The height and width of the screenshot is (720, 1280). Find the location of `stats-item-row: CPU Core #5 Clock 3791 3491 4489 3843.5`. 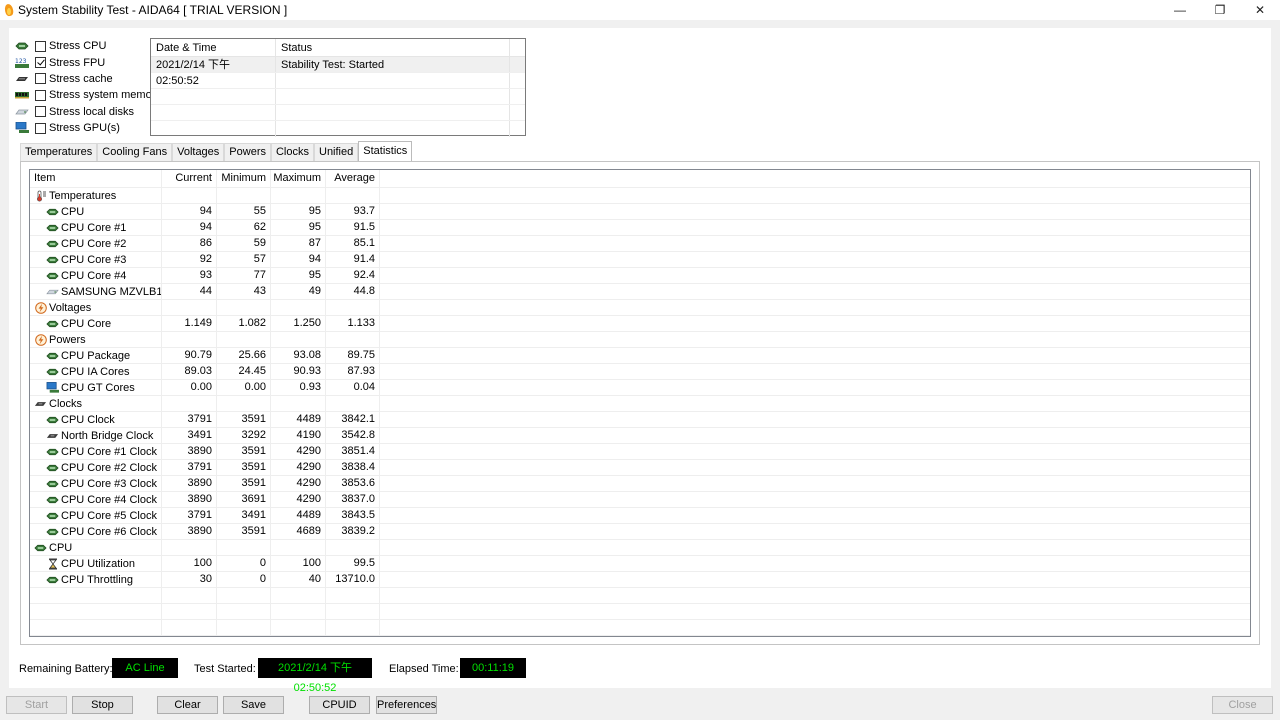

stats-item-row: CPU Core #5 Clock 3791 3491 4489 3843.5 is located at coordinates (640, 516).